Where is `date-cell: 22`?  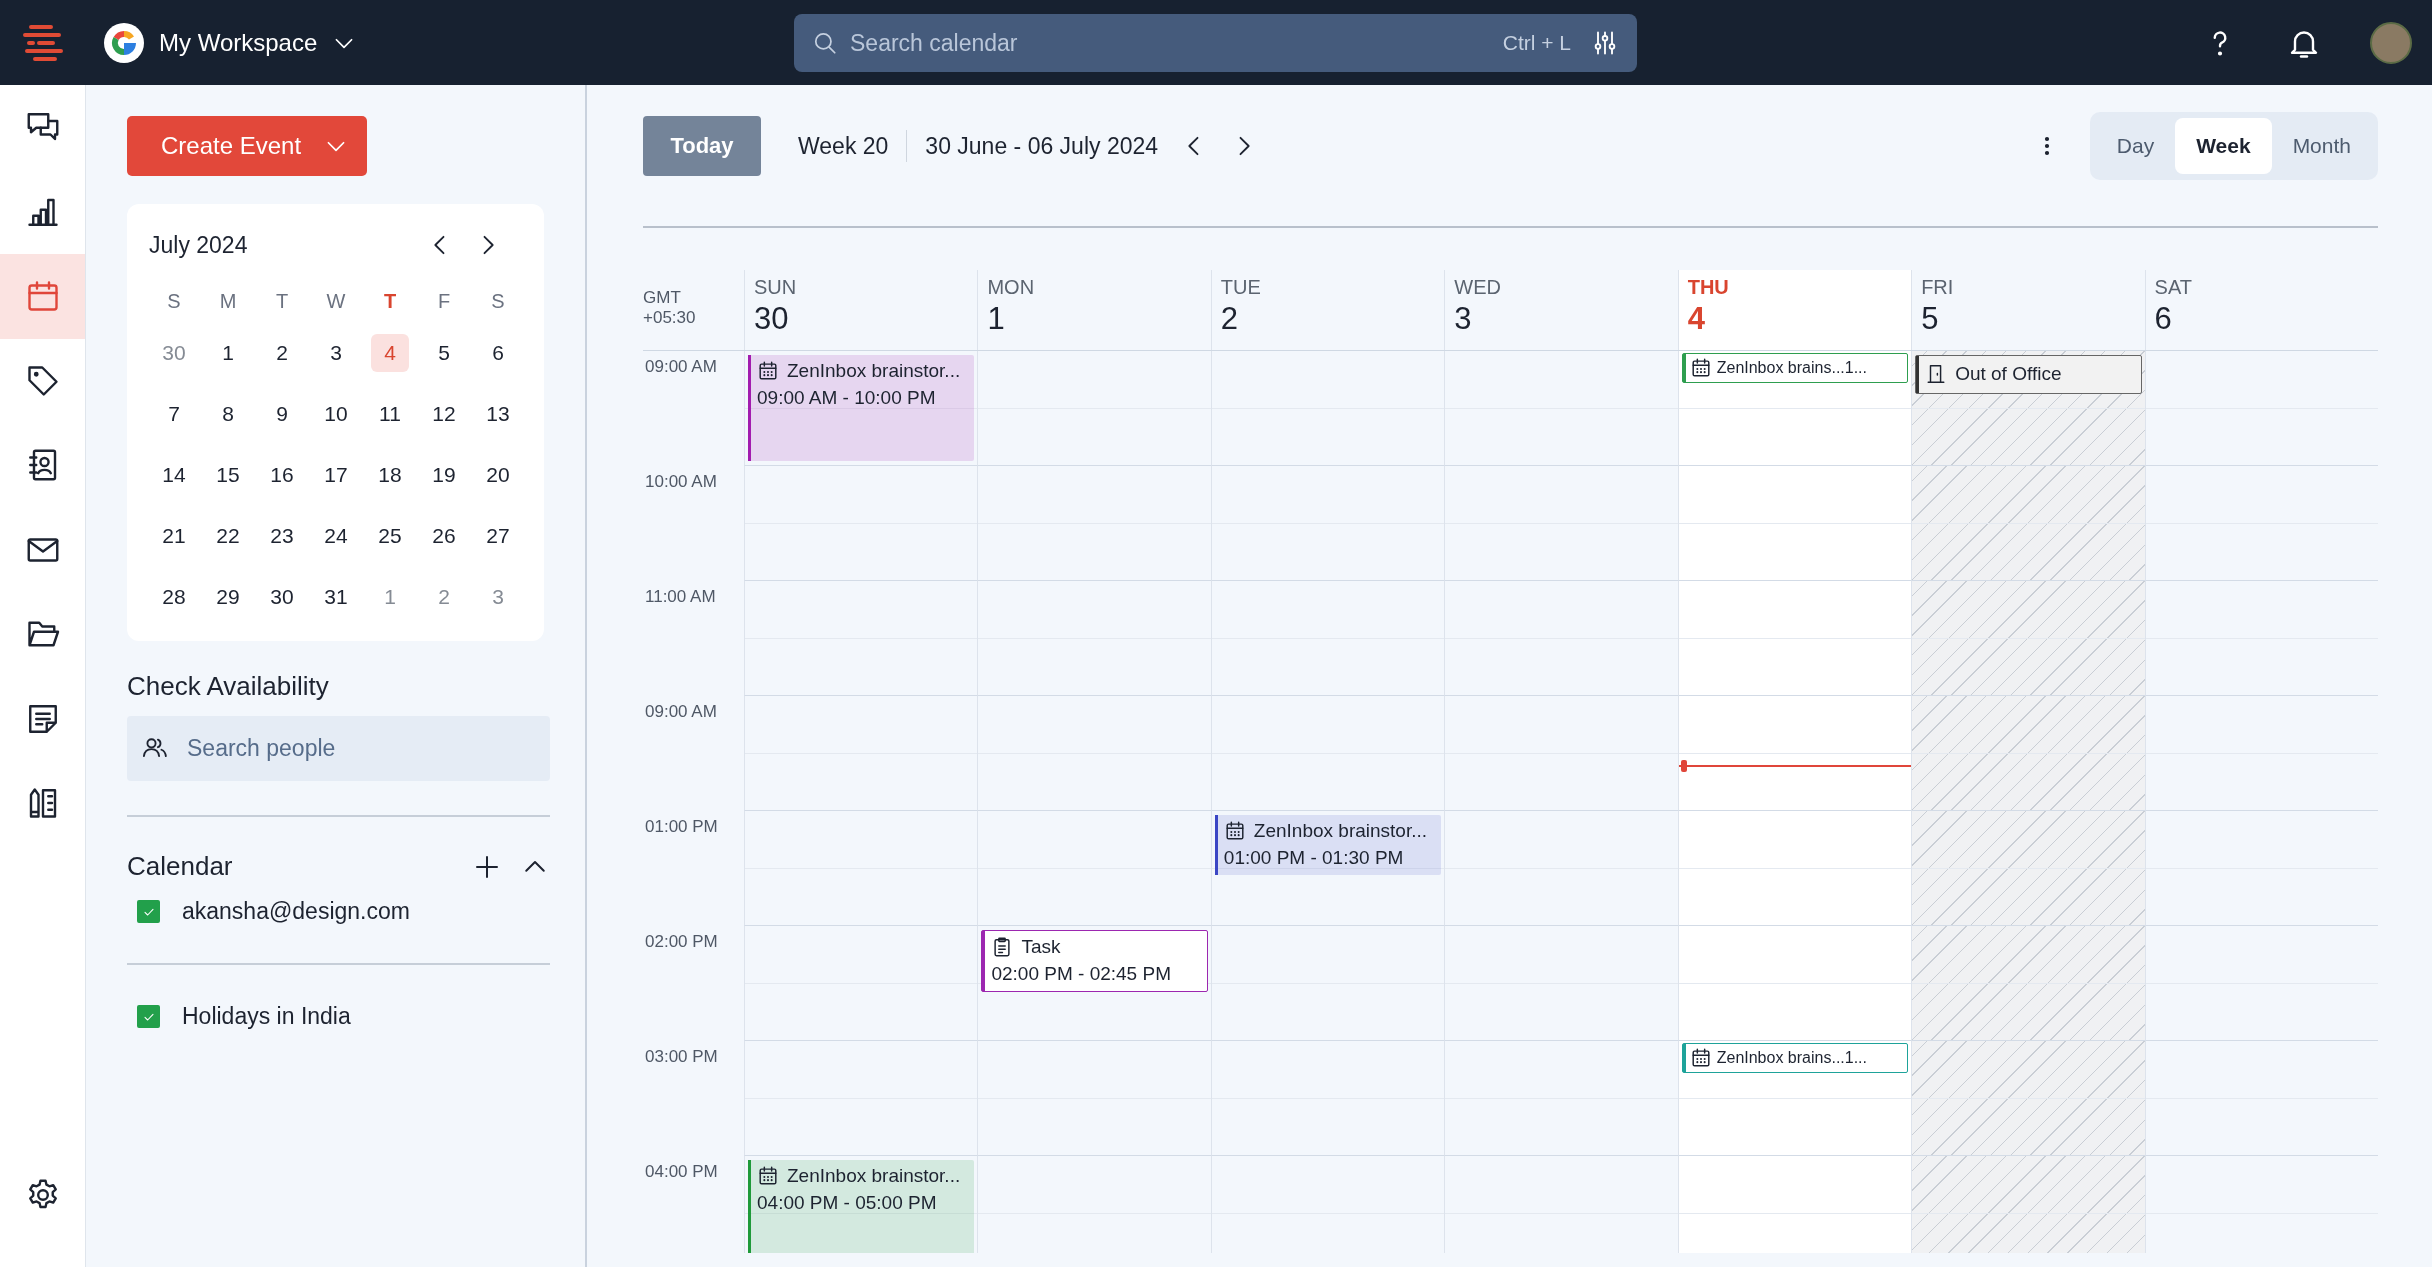
date-cell: 22 is located at coordinates (228, 535).